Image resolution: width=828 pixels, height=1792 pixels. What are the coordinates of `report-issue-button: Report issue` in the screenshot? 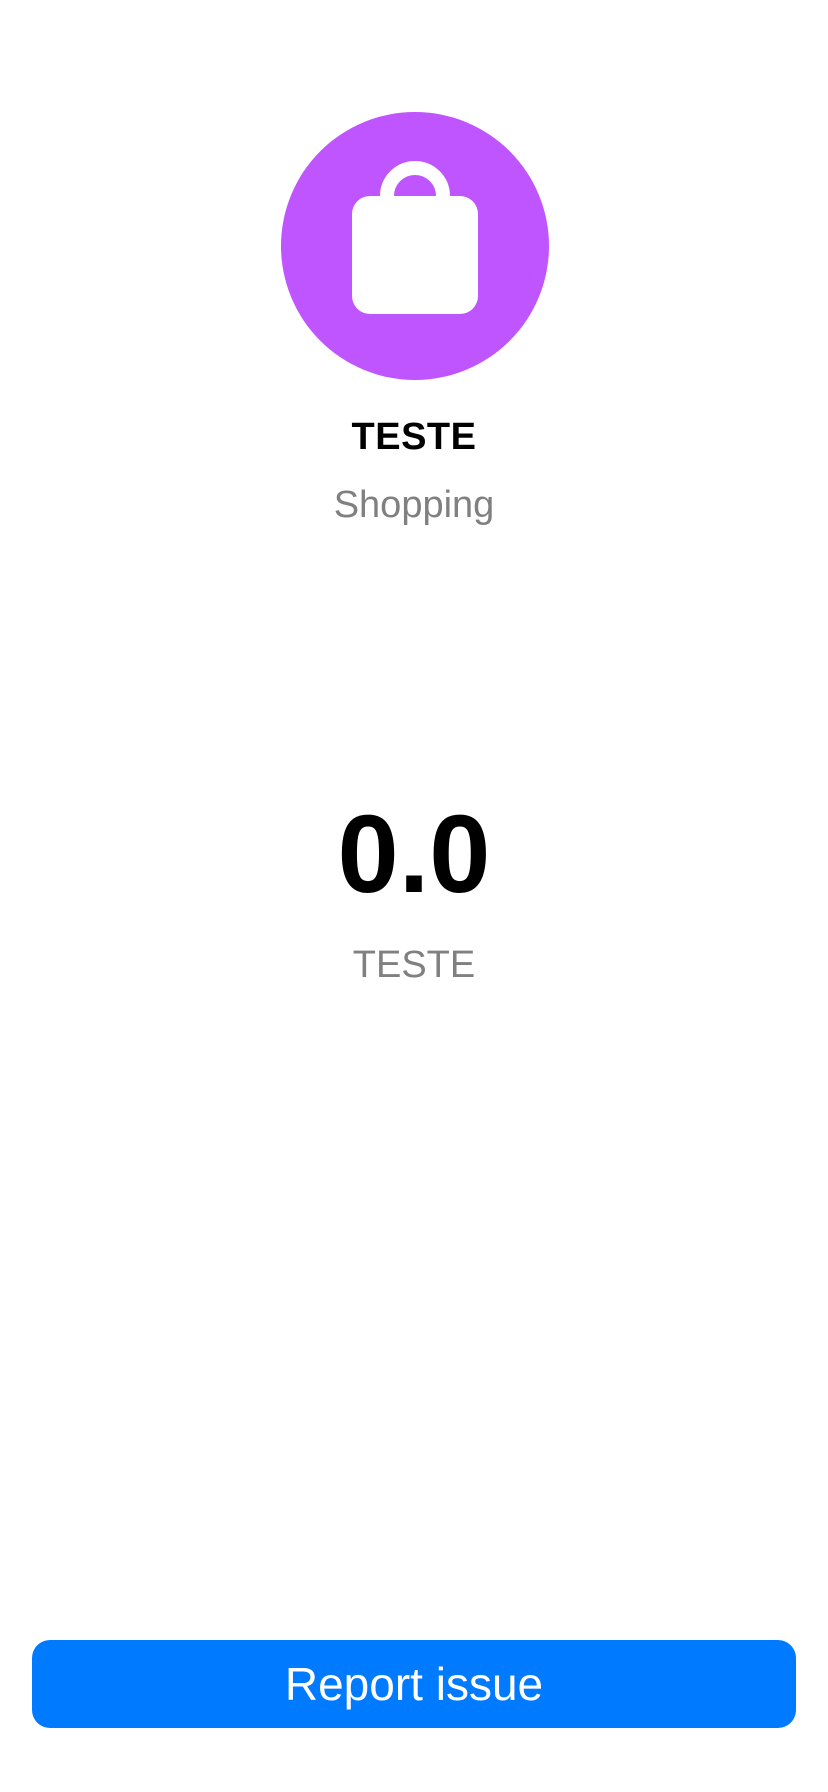 It's located at (414, 1684).